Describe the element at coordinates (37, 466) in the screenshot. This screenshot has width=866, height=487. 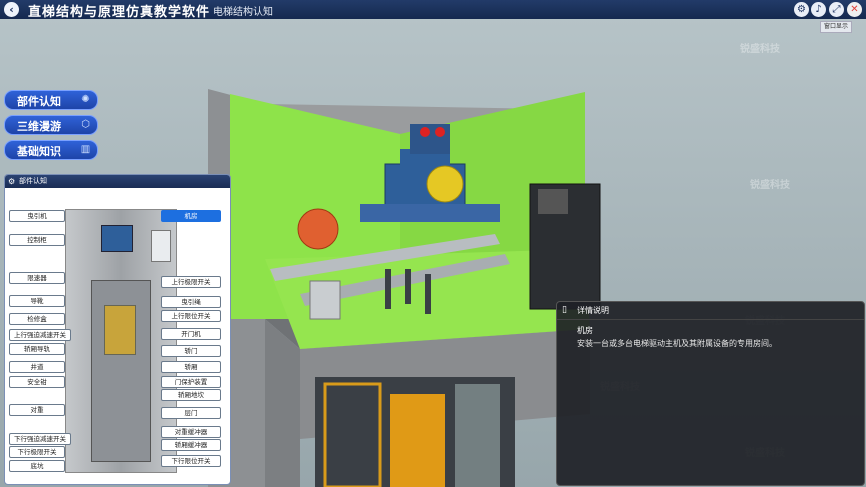
I see `part-label: 底坑` at that location.